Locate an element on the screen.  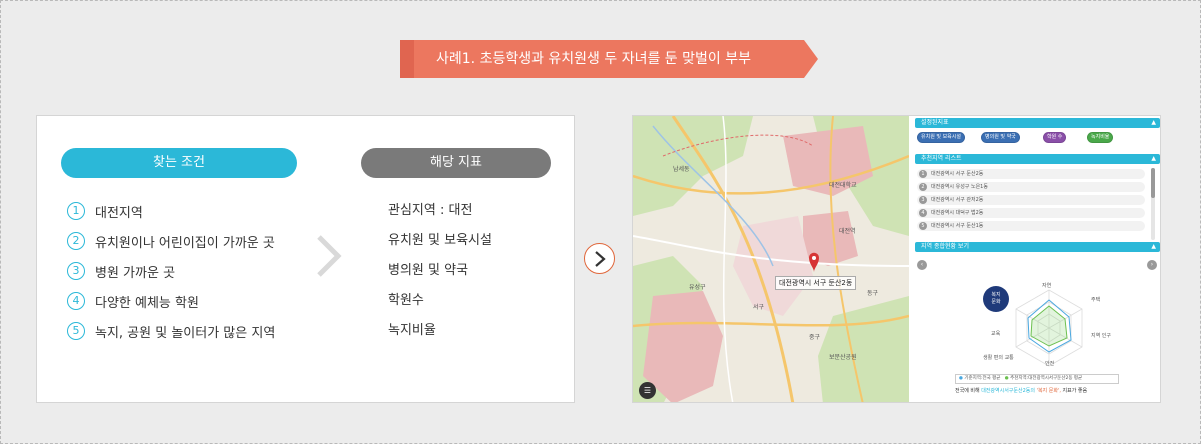
number-badge: 4 is located at coordinates (76, 301).